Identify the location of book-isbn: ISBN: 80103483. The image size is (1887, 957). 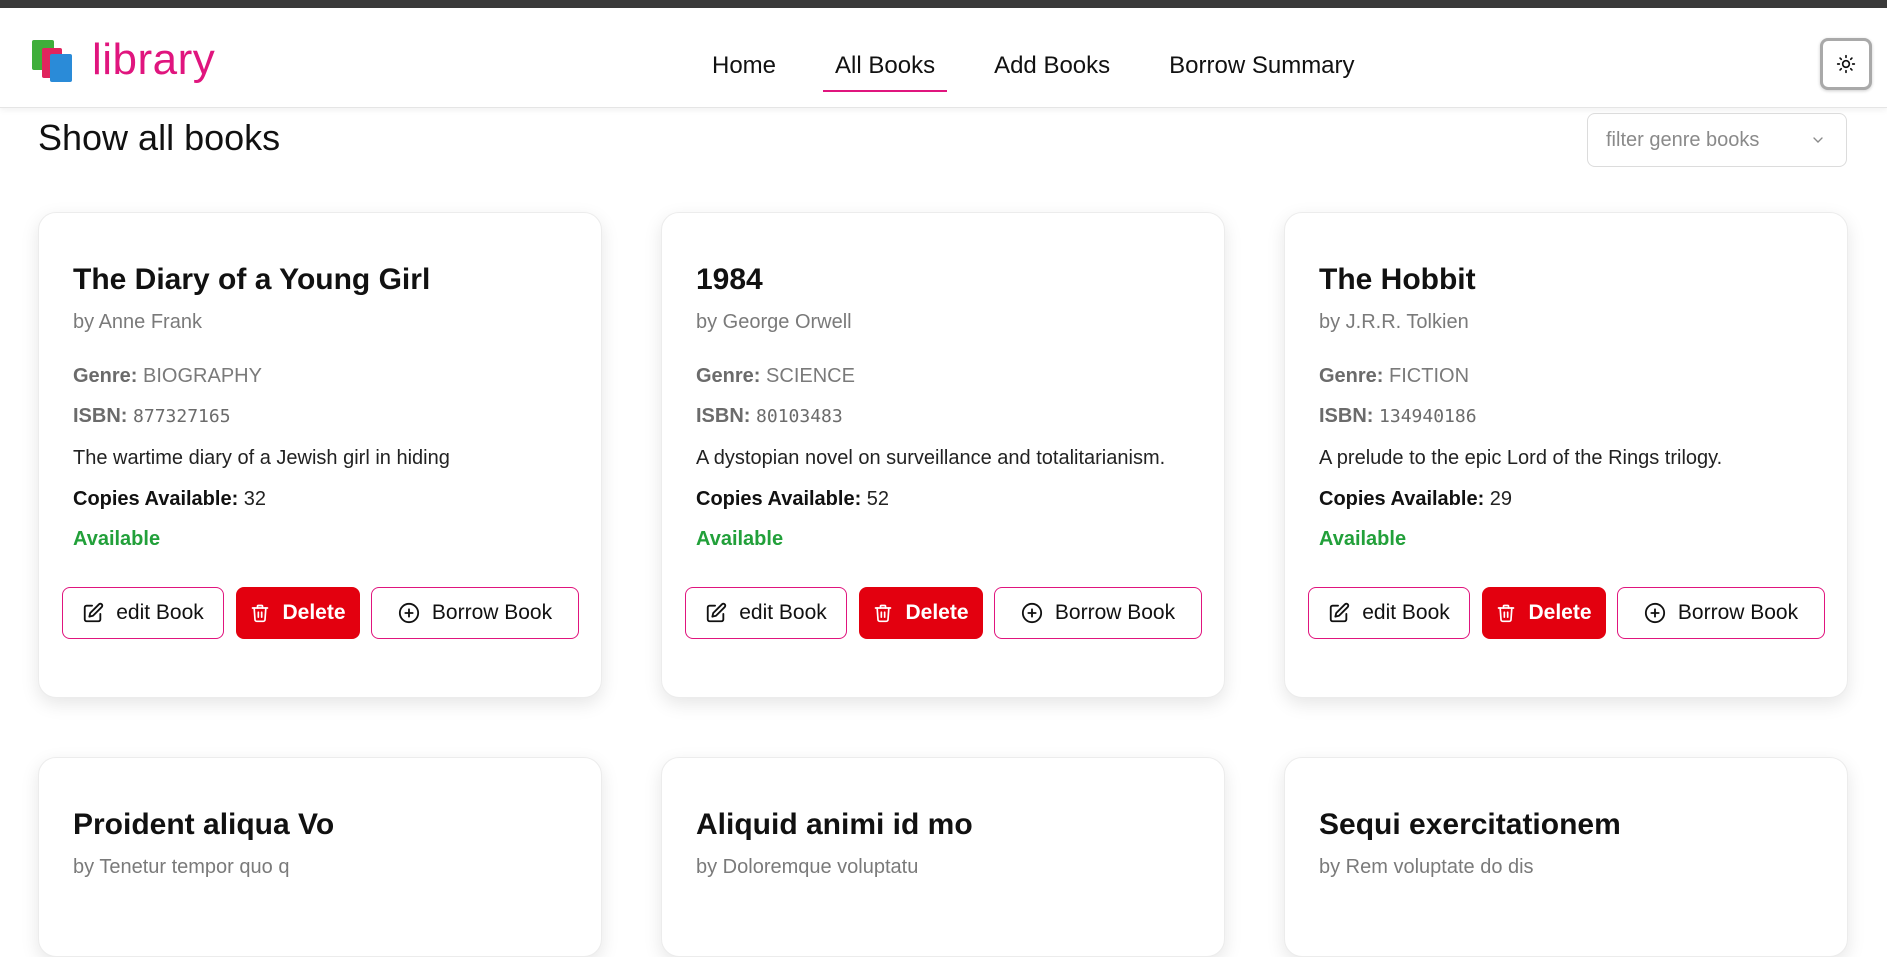
(769, 416).